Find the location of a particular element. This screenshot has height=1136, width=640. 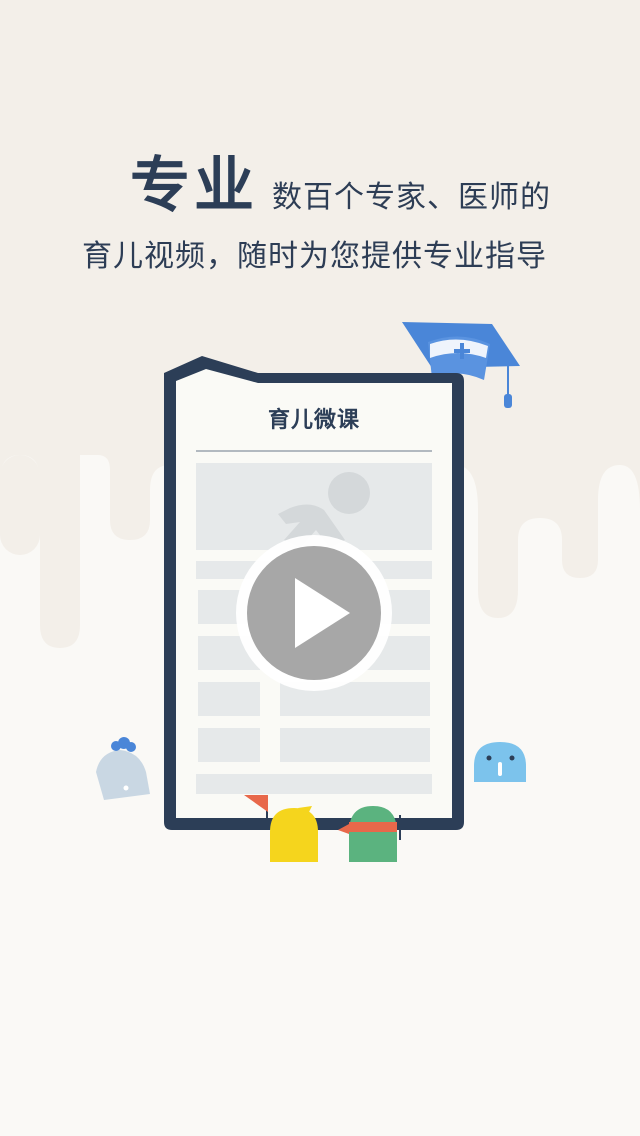

yellow-character is located at coordinates (294, 834).